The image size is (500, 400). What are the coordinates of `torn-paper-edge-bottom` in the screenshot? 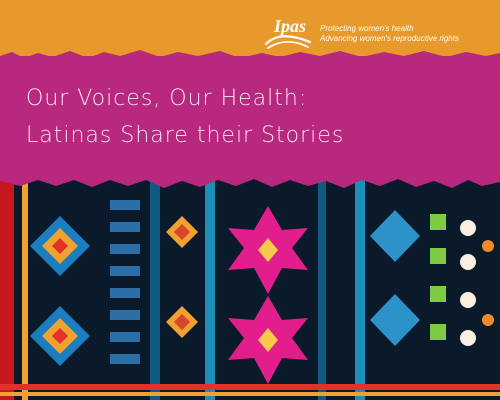 It's located at (250, 178).